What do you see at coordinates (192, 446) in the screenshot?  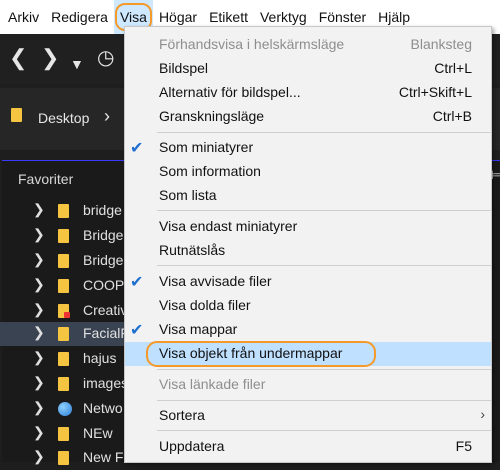 I see `menu-item-label: Uppdatera` at bounding box center [192, 446].